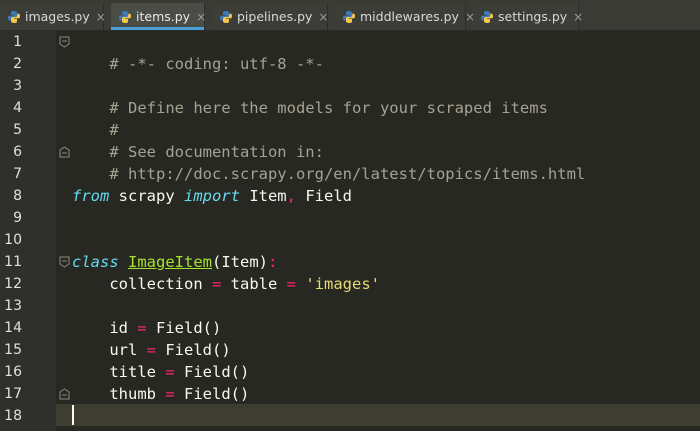 The width and height of the screenshot is (700, 431). Describe the element at coordinates (13, 372) in the screenshot. I see `line-number: 16` at that location.